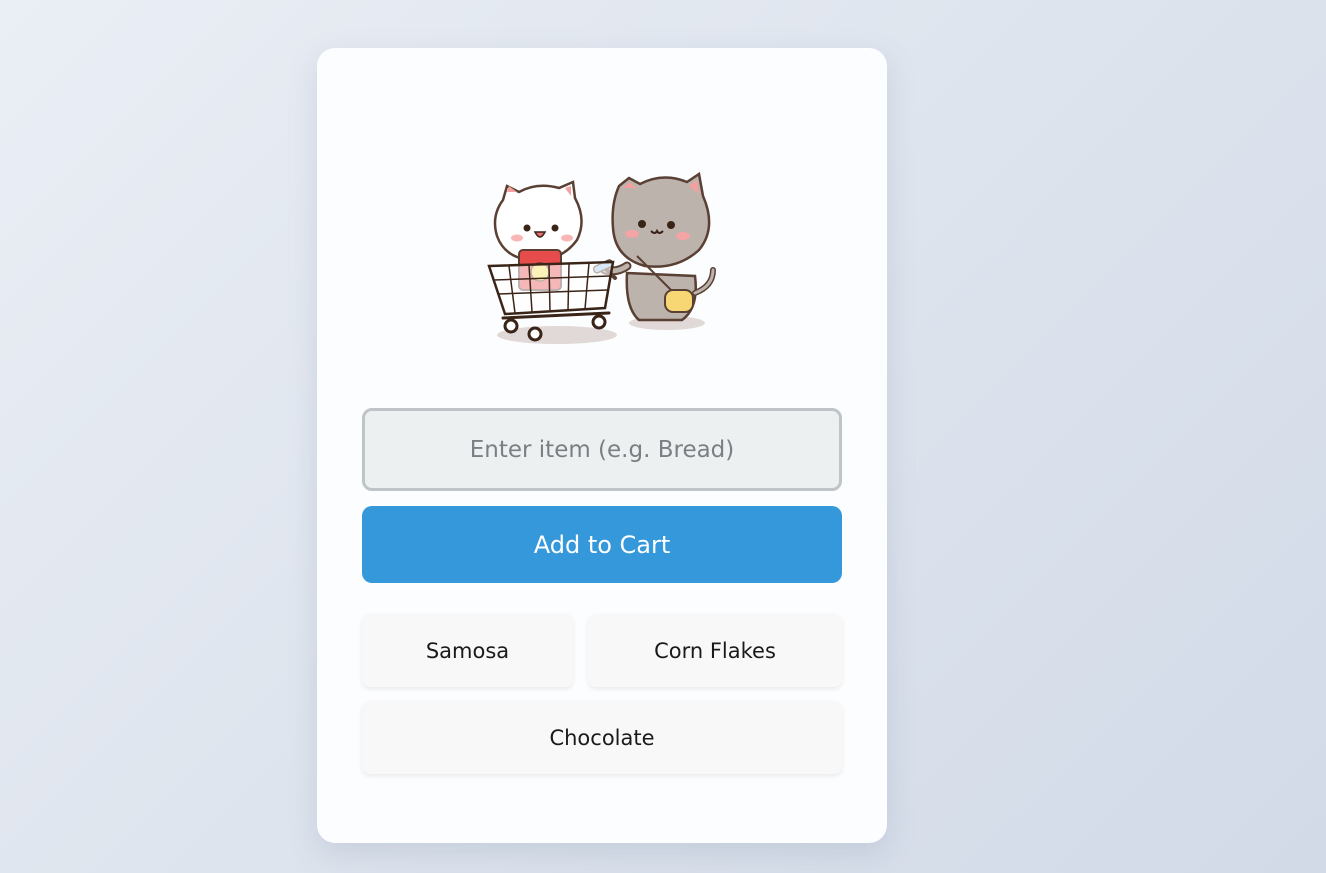  Describe the element at coordinates (602, 737) in the screenshot. I see `item-chip-chocolate: Chocolate` at that location.